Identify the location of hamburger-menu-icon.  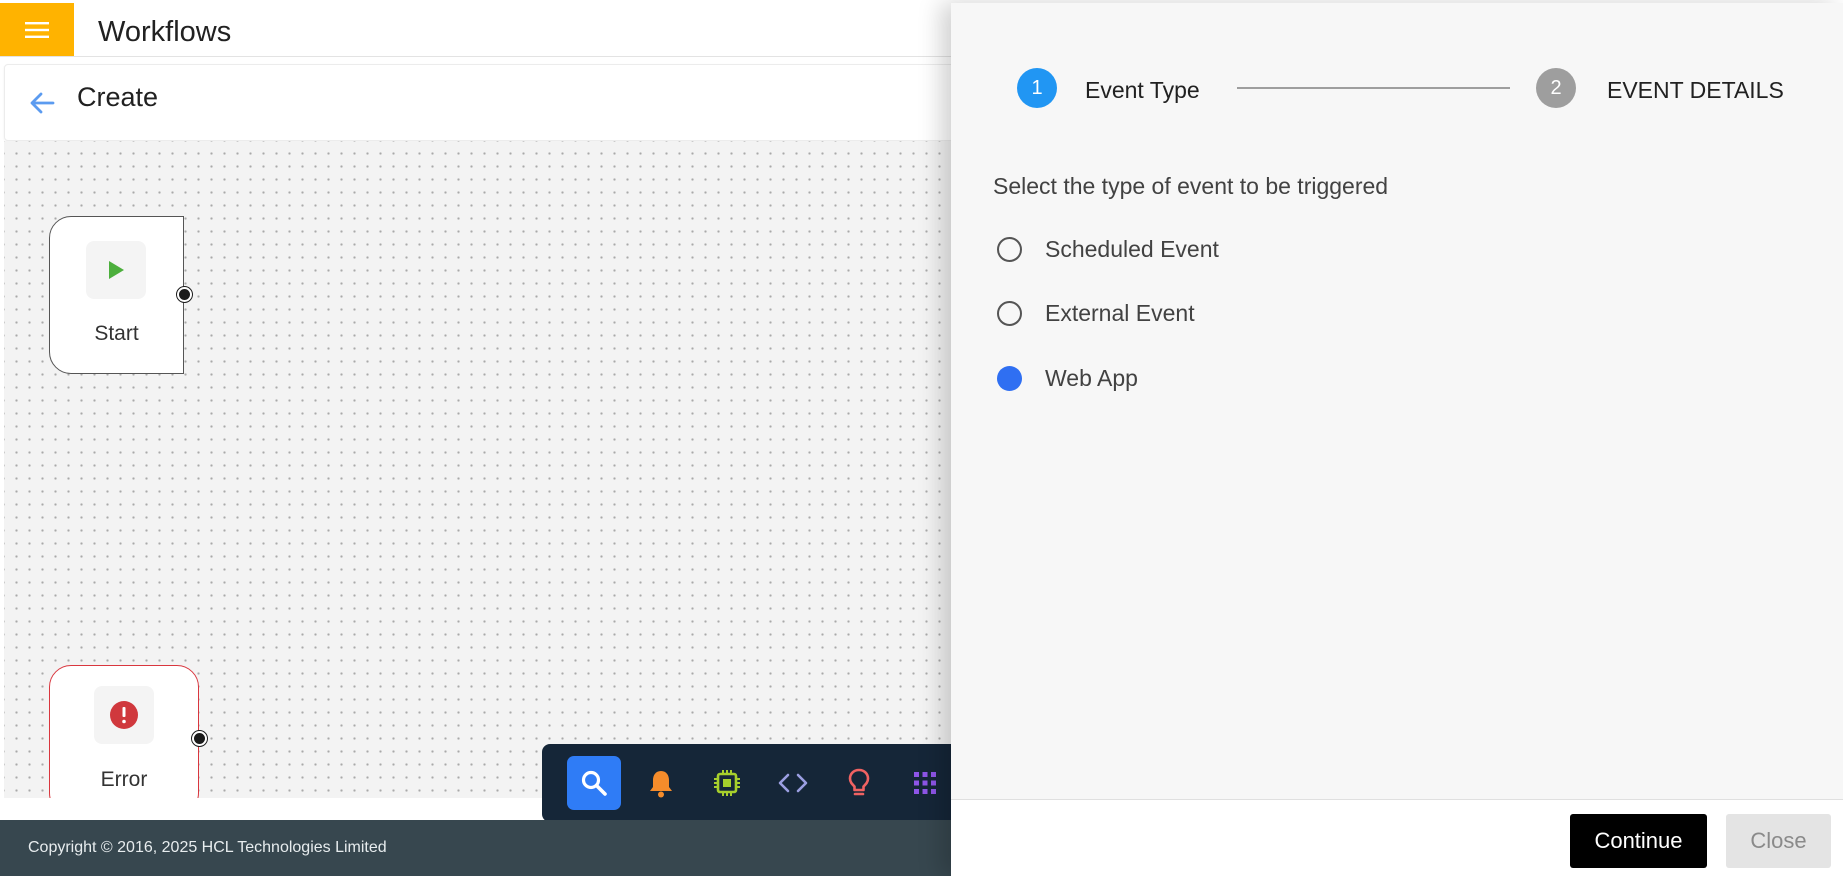
(37, 29).